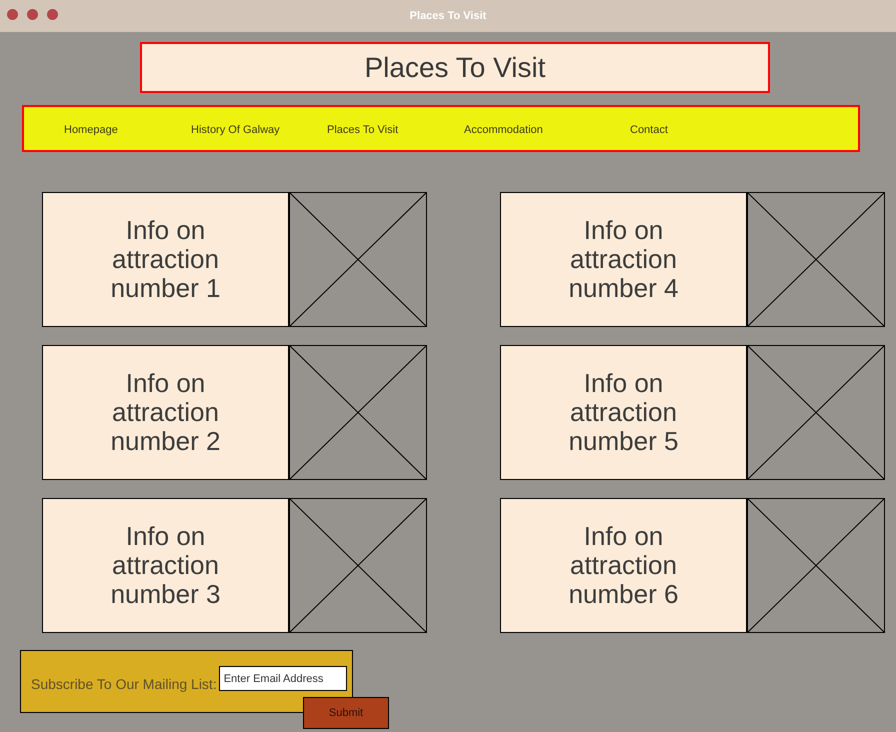 The image size is (896, 732). I want to click on info-text: Info on attraction number 1, so click(166, 259).